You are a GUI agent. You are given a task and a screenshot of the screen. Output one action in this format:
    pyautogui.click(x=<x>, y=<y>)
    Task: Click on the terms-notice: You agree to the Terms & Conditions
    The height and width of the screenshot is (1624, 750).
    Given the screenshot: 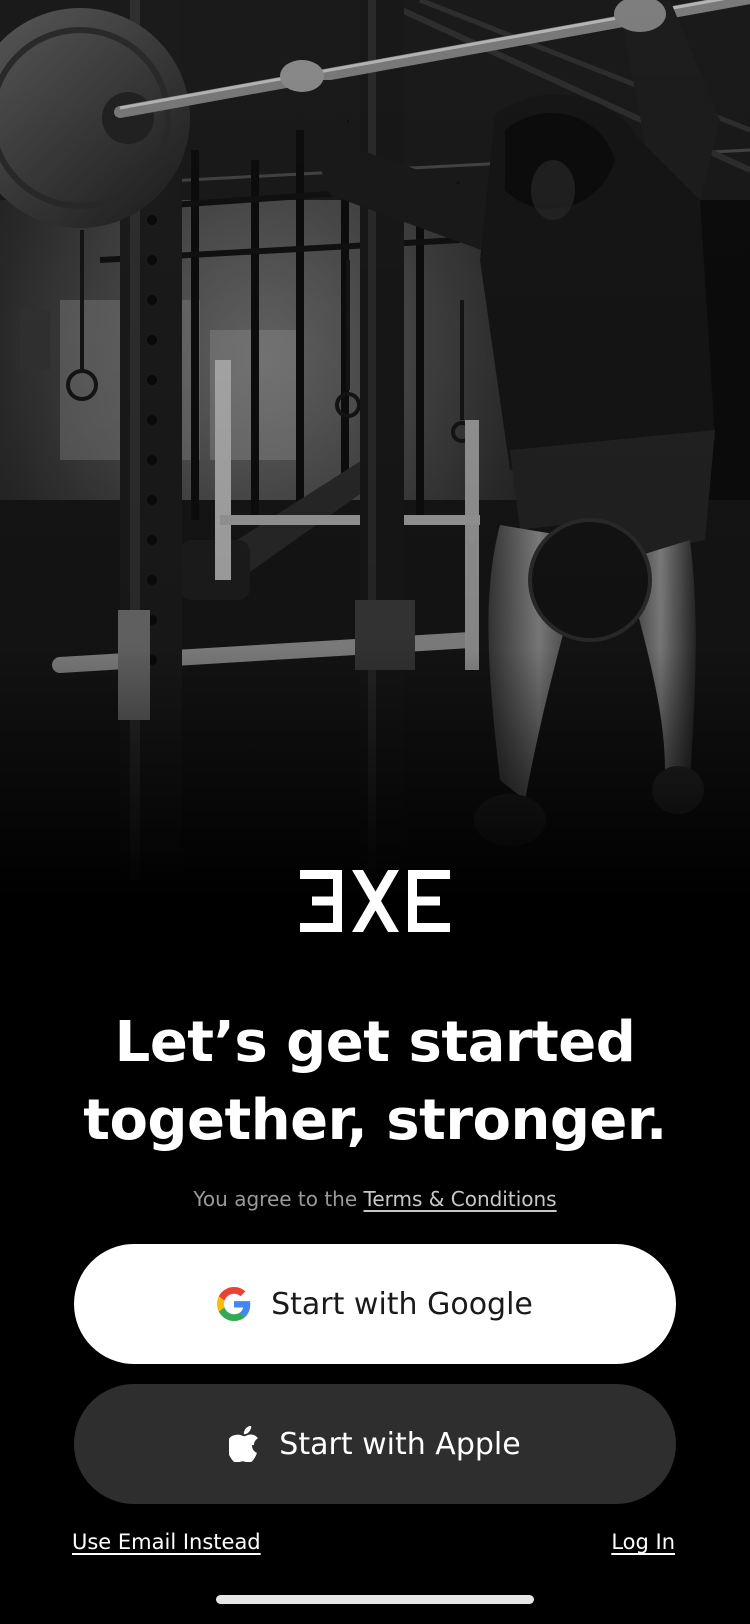 What is the action you would take?
    pyautogui.click(x=375, y=1199)
    